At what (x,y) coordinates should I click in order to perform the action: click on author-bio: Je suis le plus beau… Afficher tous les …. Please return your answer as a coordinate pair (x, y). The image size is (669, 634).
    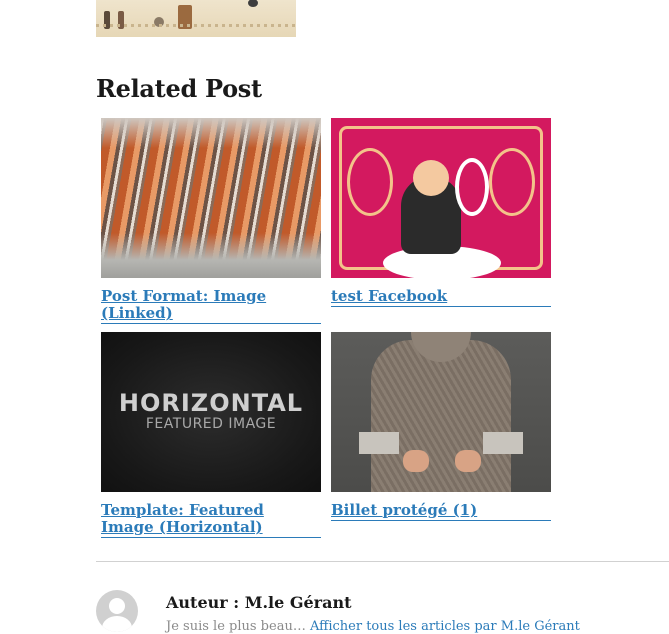
    Looking at the image, I should click on (373, 626).